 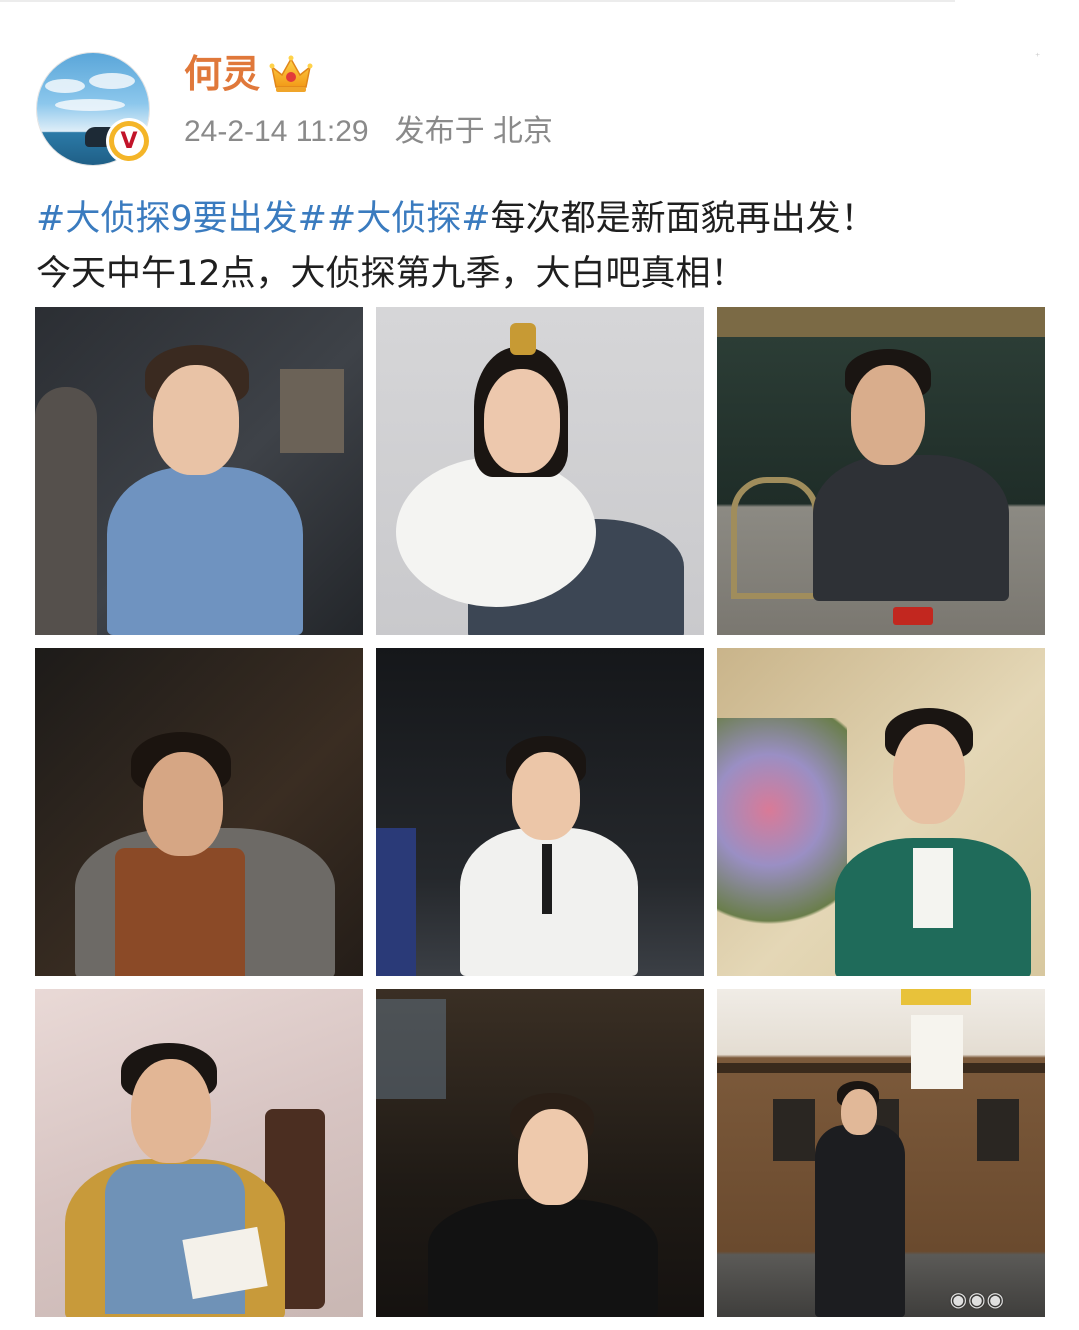 What do you see at coordinates (683, 219) in the screenshot?
I see `post-text-line-1: 每次都是新面貌再出发！` at bounding box center [683, 219].